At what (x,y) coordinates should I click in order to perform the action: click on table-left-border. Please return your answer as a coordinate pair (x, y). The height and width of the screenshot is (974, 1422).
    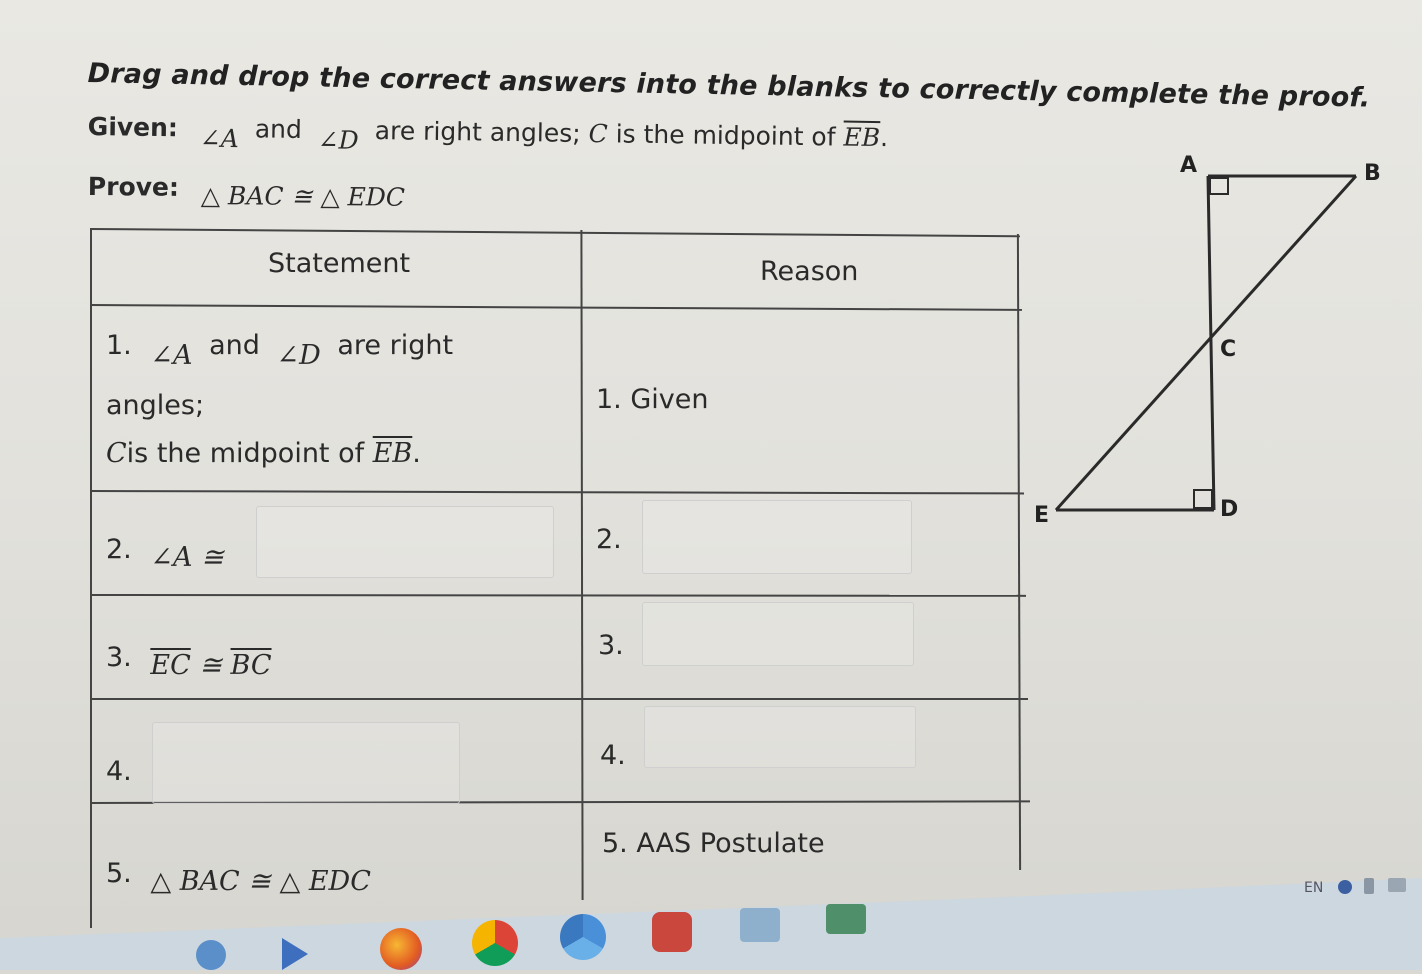
    Looking at the image, I should click on (91, 578).